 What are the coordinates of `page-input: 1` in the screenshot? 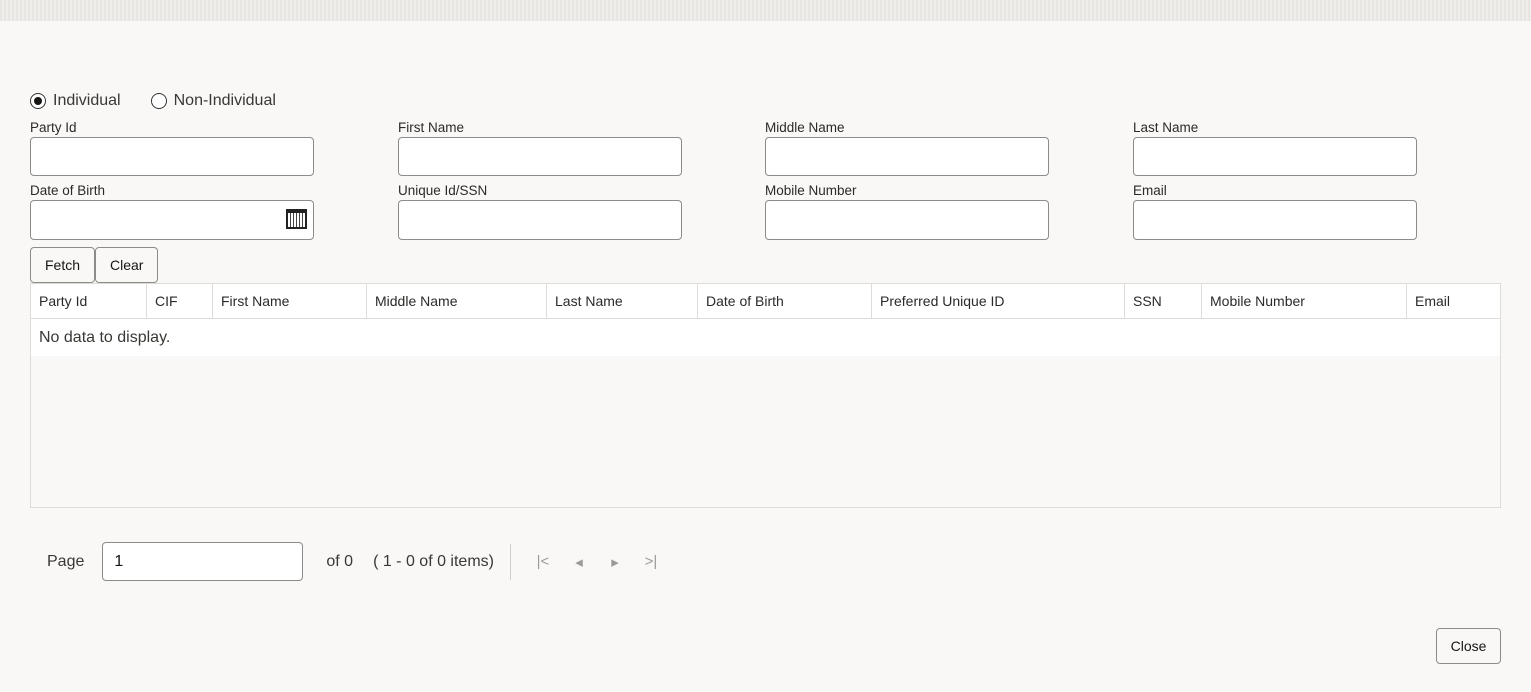 It's located at (203, 561).